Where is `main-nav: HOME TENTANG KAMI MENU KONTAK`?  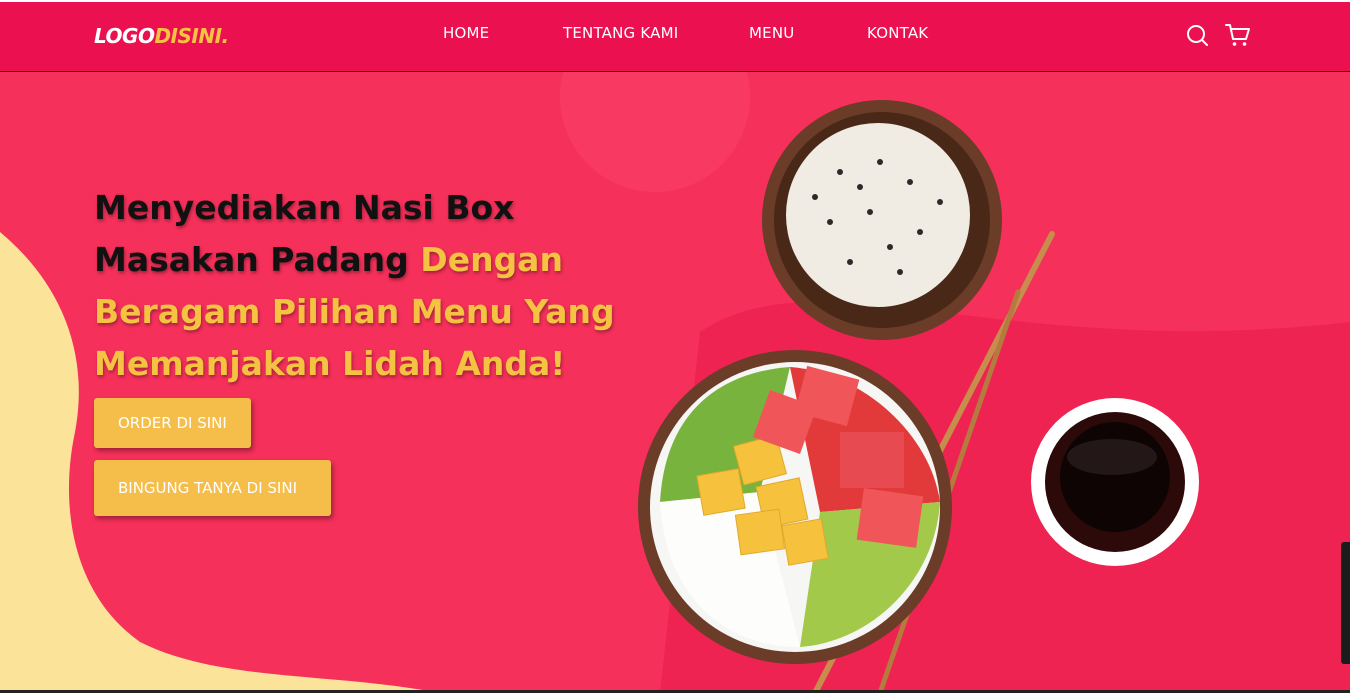 main-nav: HOME TENTANG KAMI MENU KONTAK is located at coordinates (675, 36).